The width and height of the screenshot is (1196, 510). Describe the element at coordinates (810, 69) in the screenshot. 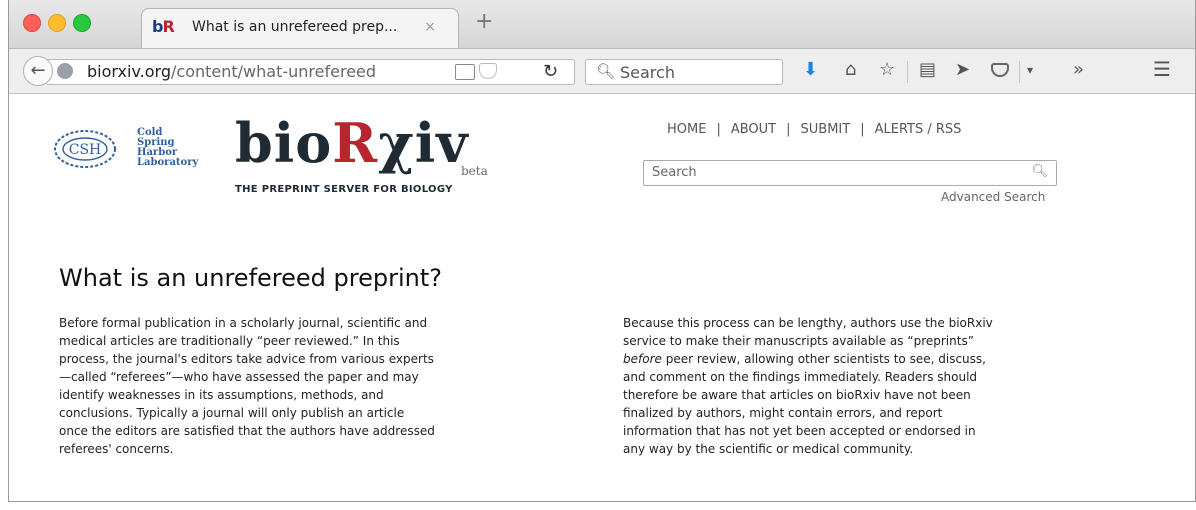

I see `download-icon: ⬇` at that location.